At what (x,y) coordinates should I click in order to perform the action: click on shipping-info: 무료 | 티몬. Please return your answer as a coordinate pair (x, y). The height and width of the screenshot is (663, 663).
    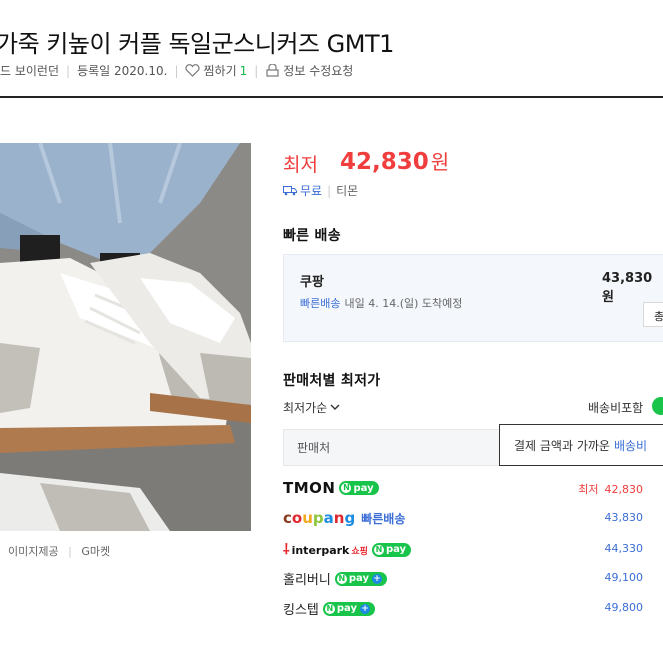
    Looking at the image, I should click on (320, 190).